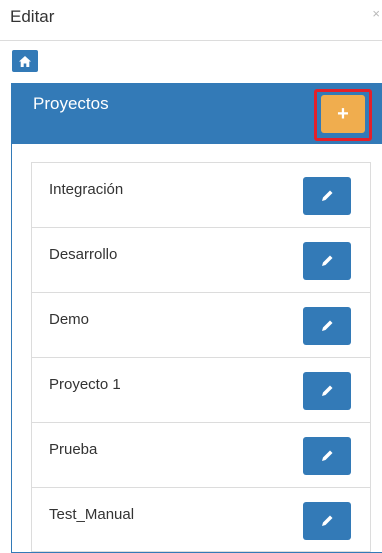  What do you see at coordinates (197, 114) in the screenshot?
I see `panel-heading: Proyectos +` at bounding box center [197, 114].